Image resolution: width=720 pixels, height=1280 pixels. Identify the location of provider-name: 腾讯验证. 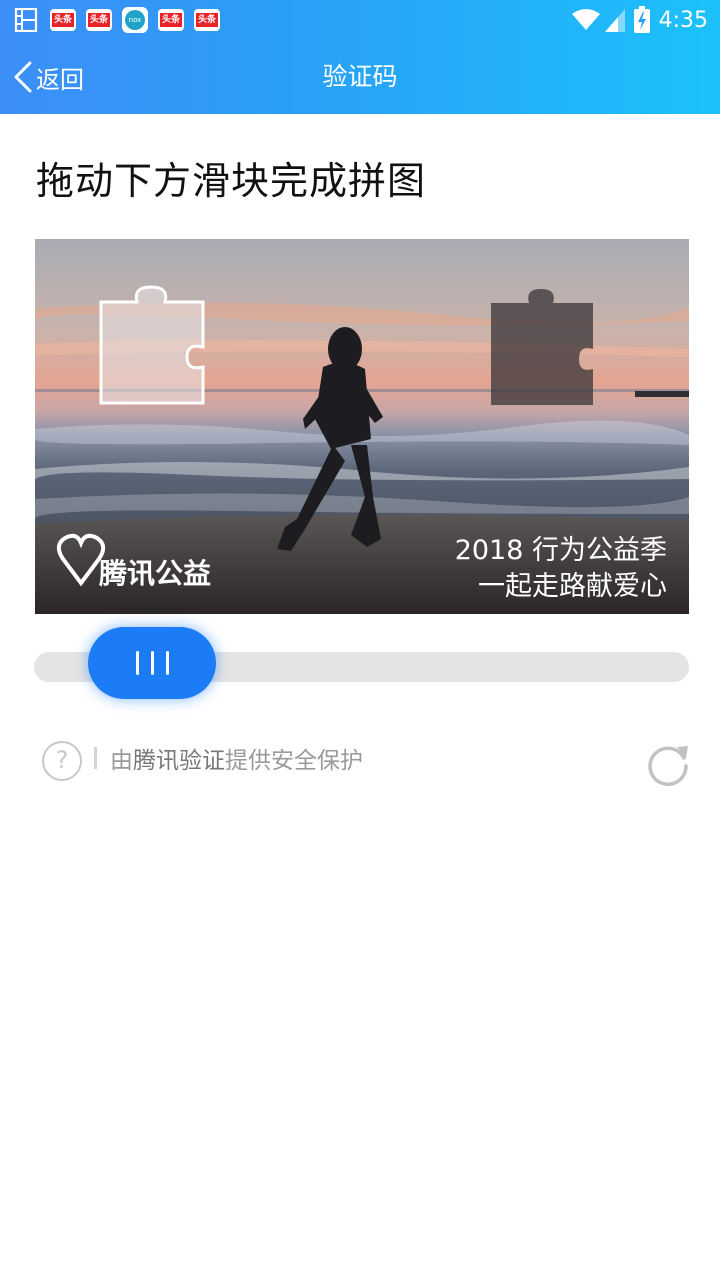
(179, 761).